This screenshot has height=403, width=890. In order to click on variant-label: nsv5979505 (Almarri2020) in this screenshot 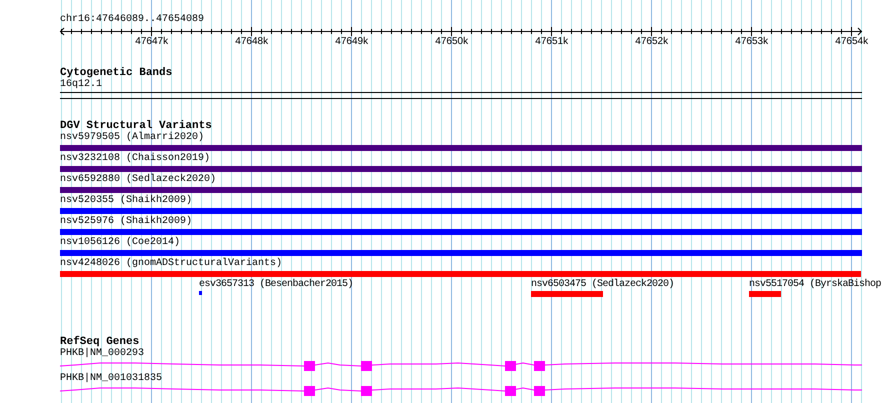, I will do `click(133, 138)`.